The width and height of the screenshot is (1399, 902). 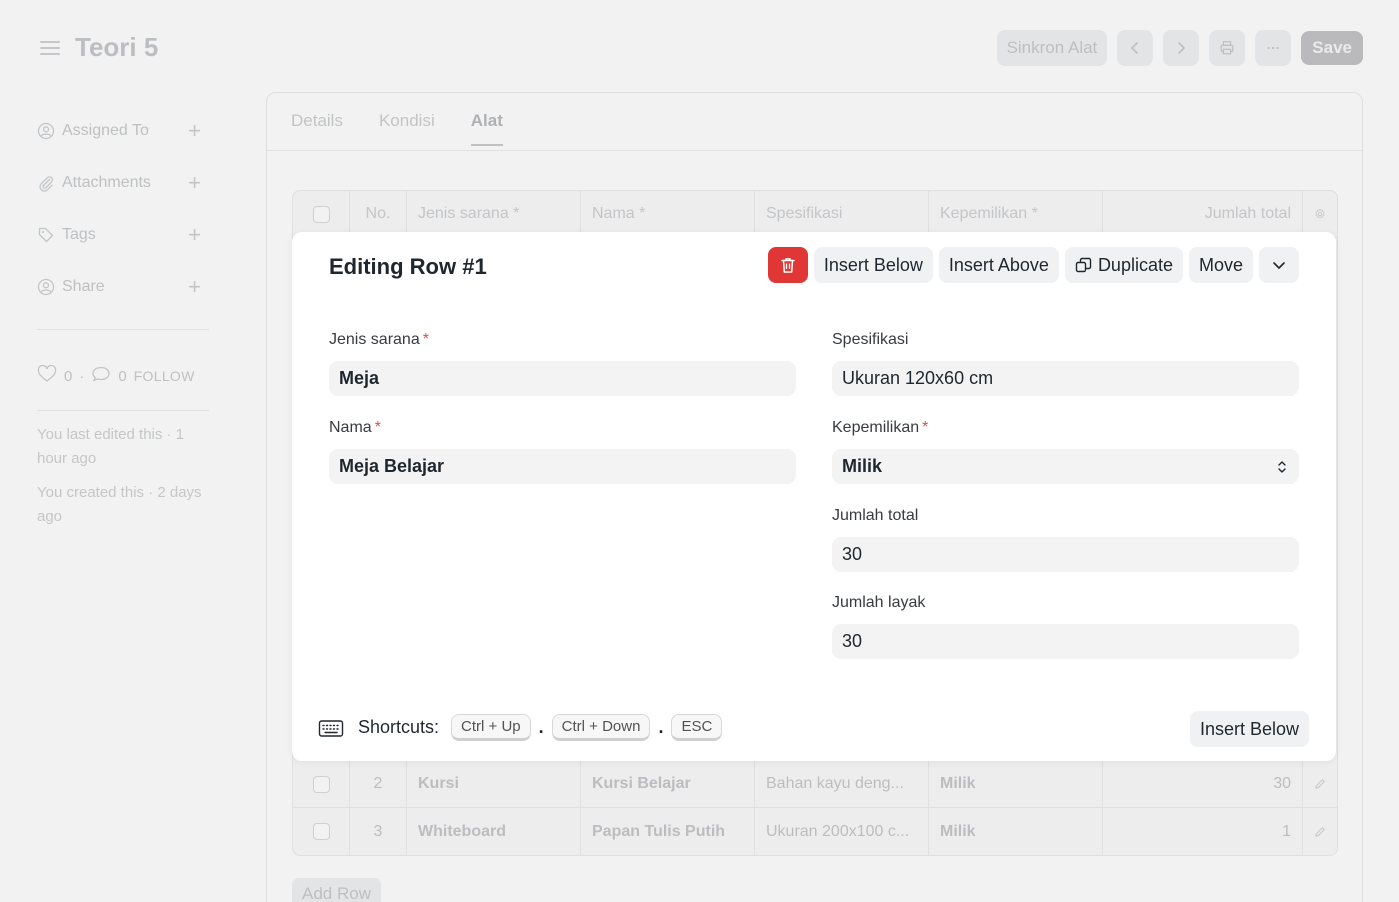 What do you see at coordinates (123, 183) in the screenshot?
I see `sidebar-item-attachments: Attachments +` at bounding box center [123, 183].